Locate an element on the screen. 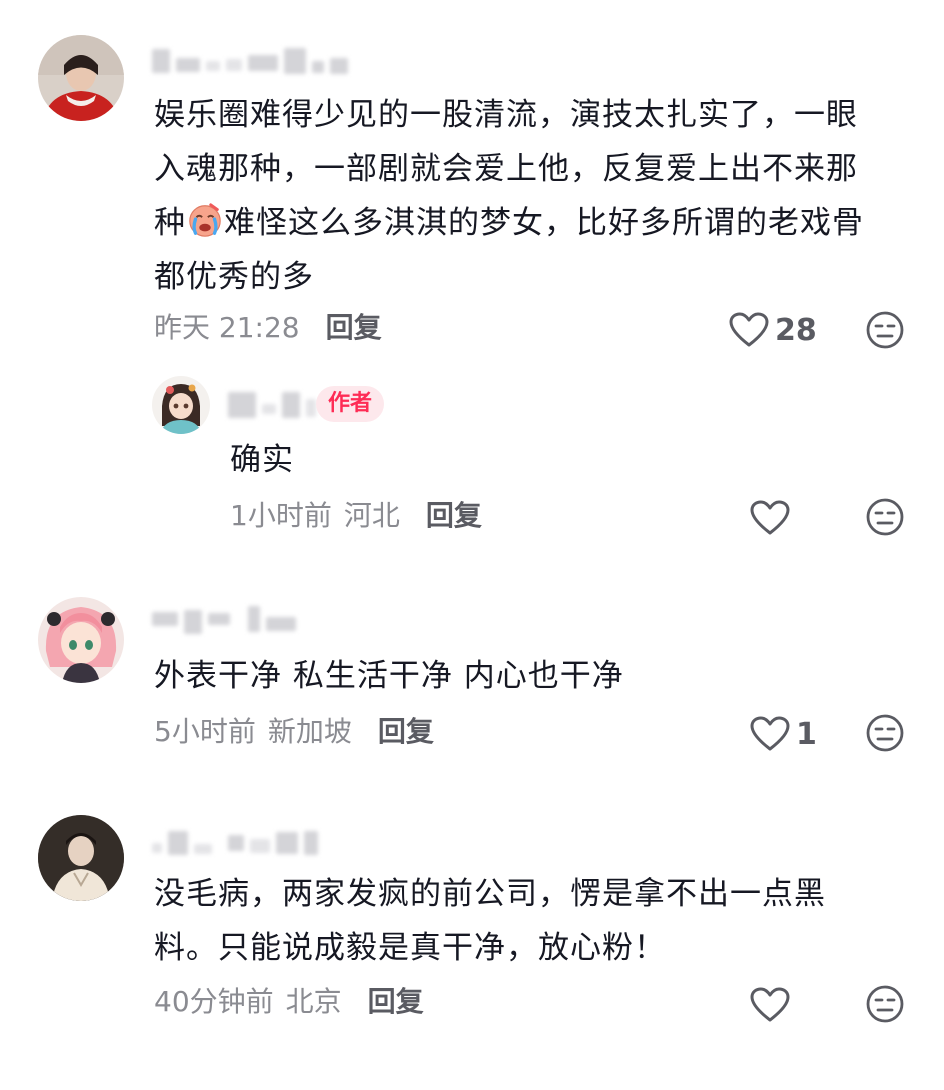 The width and height of the screenshot is (944, 1090). reply-text: 确实 is located at coordinates (262, 460).